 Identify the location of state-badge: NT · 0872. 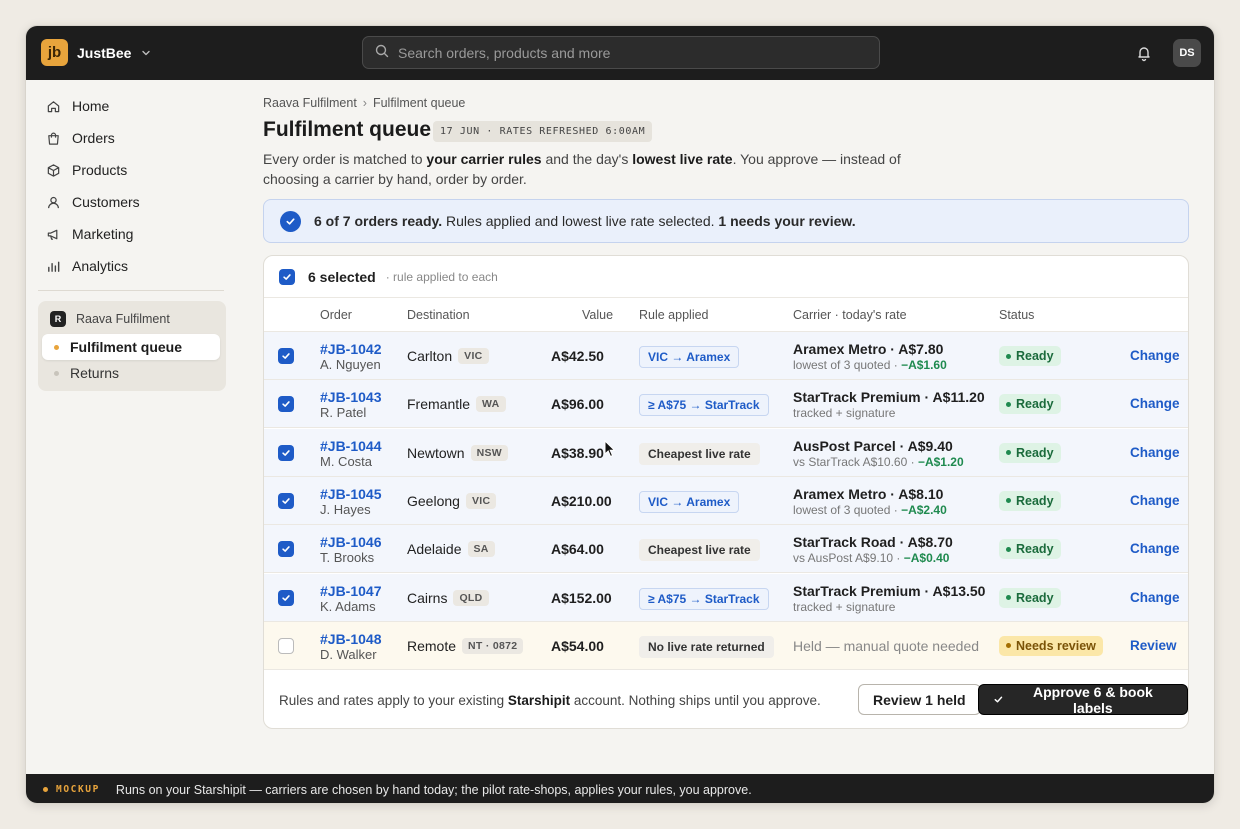
(493, 645).